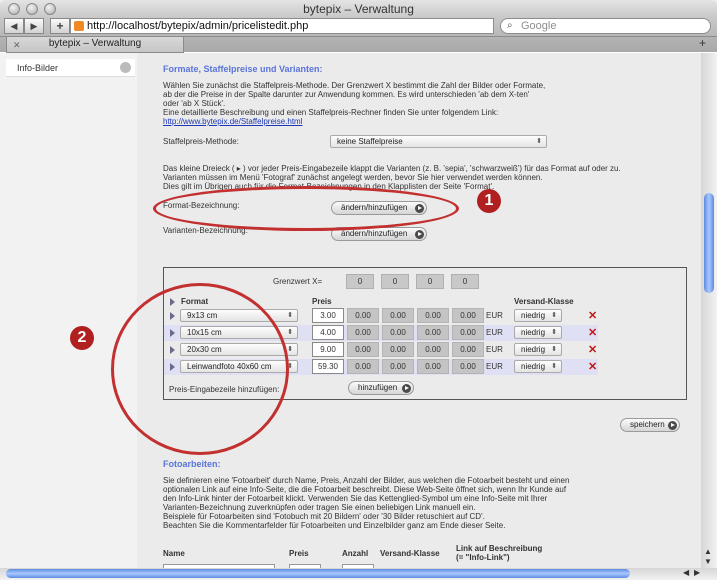  Describe the element at coordinates (378, 387) in the screenshot. I see `button-label: hinzufügen` at that location.